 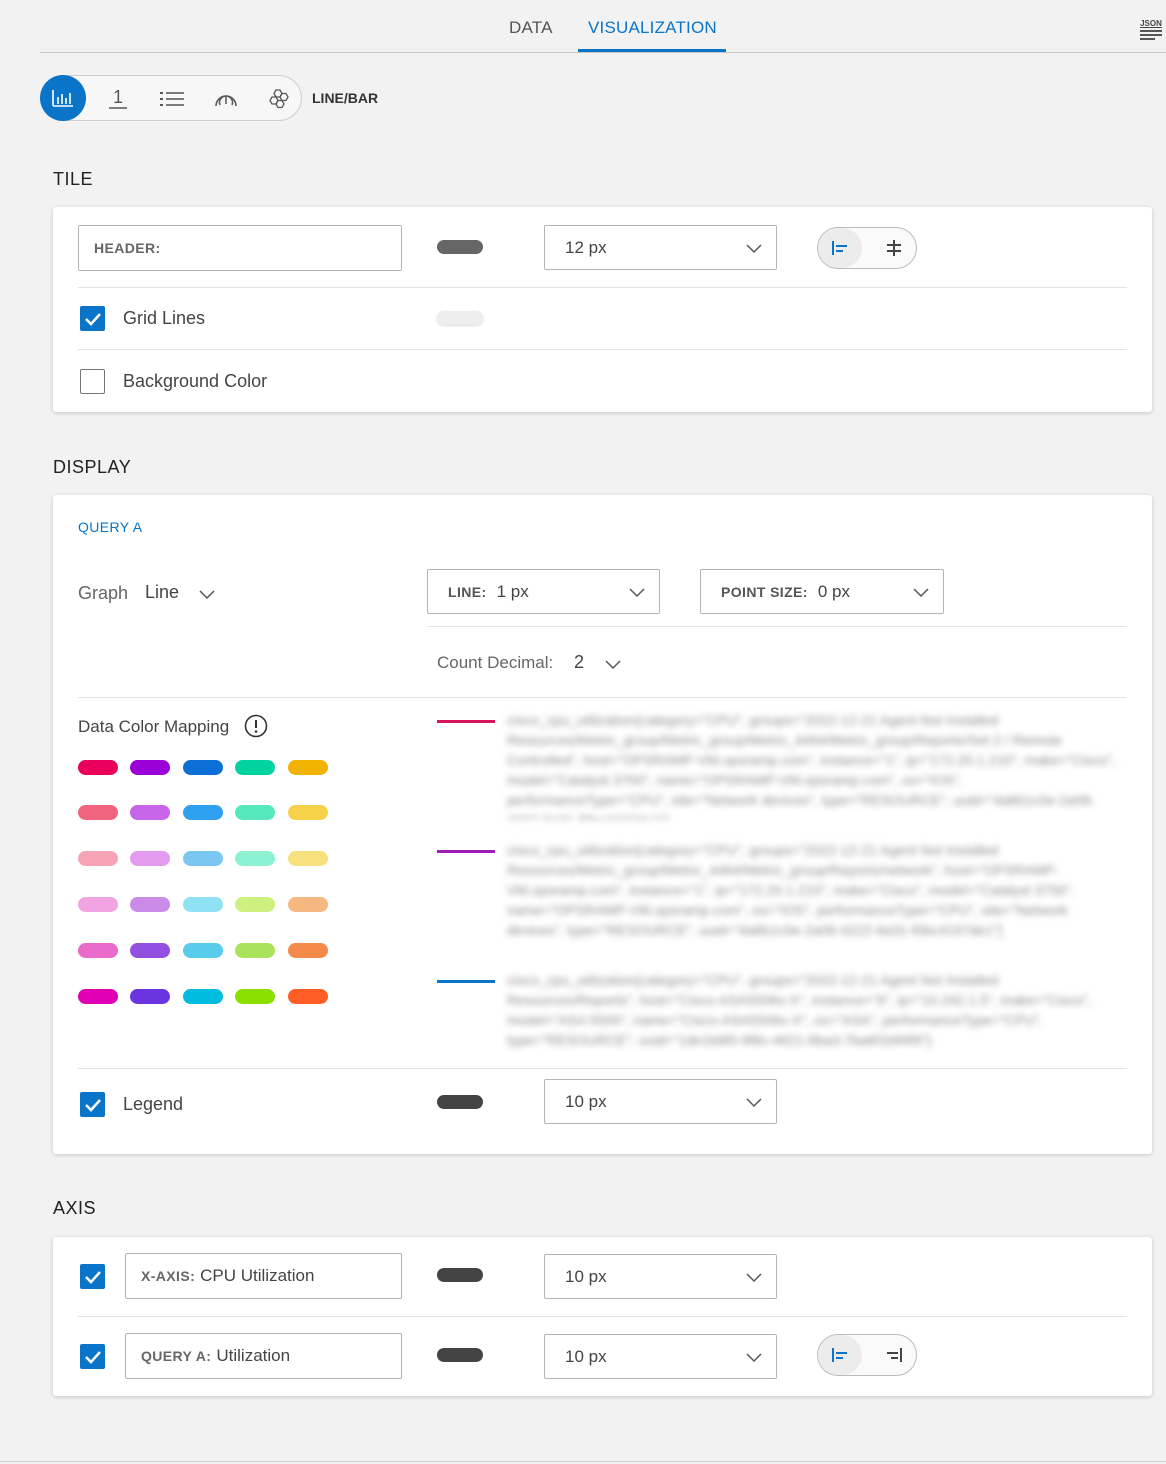 I want to click on info-icon, so click(x=256, y=726).